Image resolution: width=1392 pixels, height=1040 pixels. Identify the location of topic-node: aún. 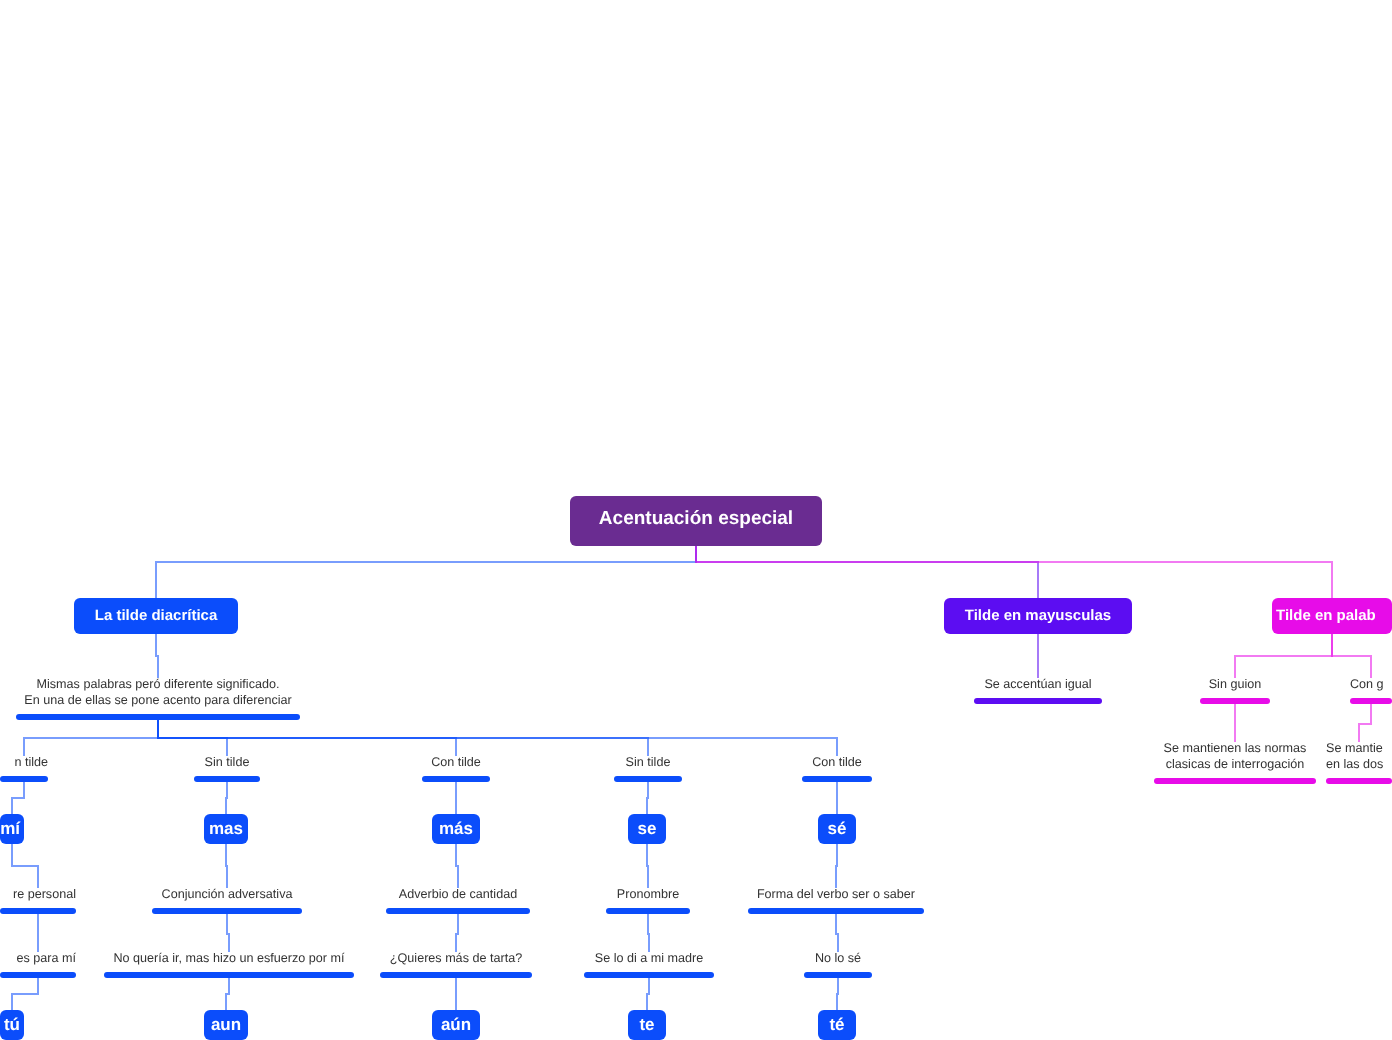
(456, 1025).